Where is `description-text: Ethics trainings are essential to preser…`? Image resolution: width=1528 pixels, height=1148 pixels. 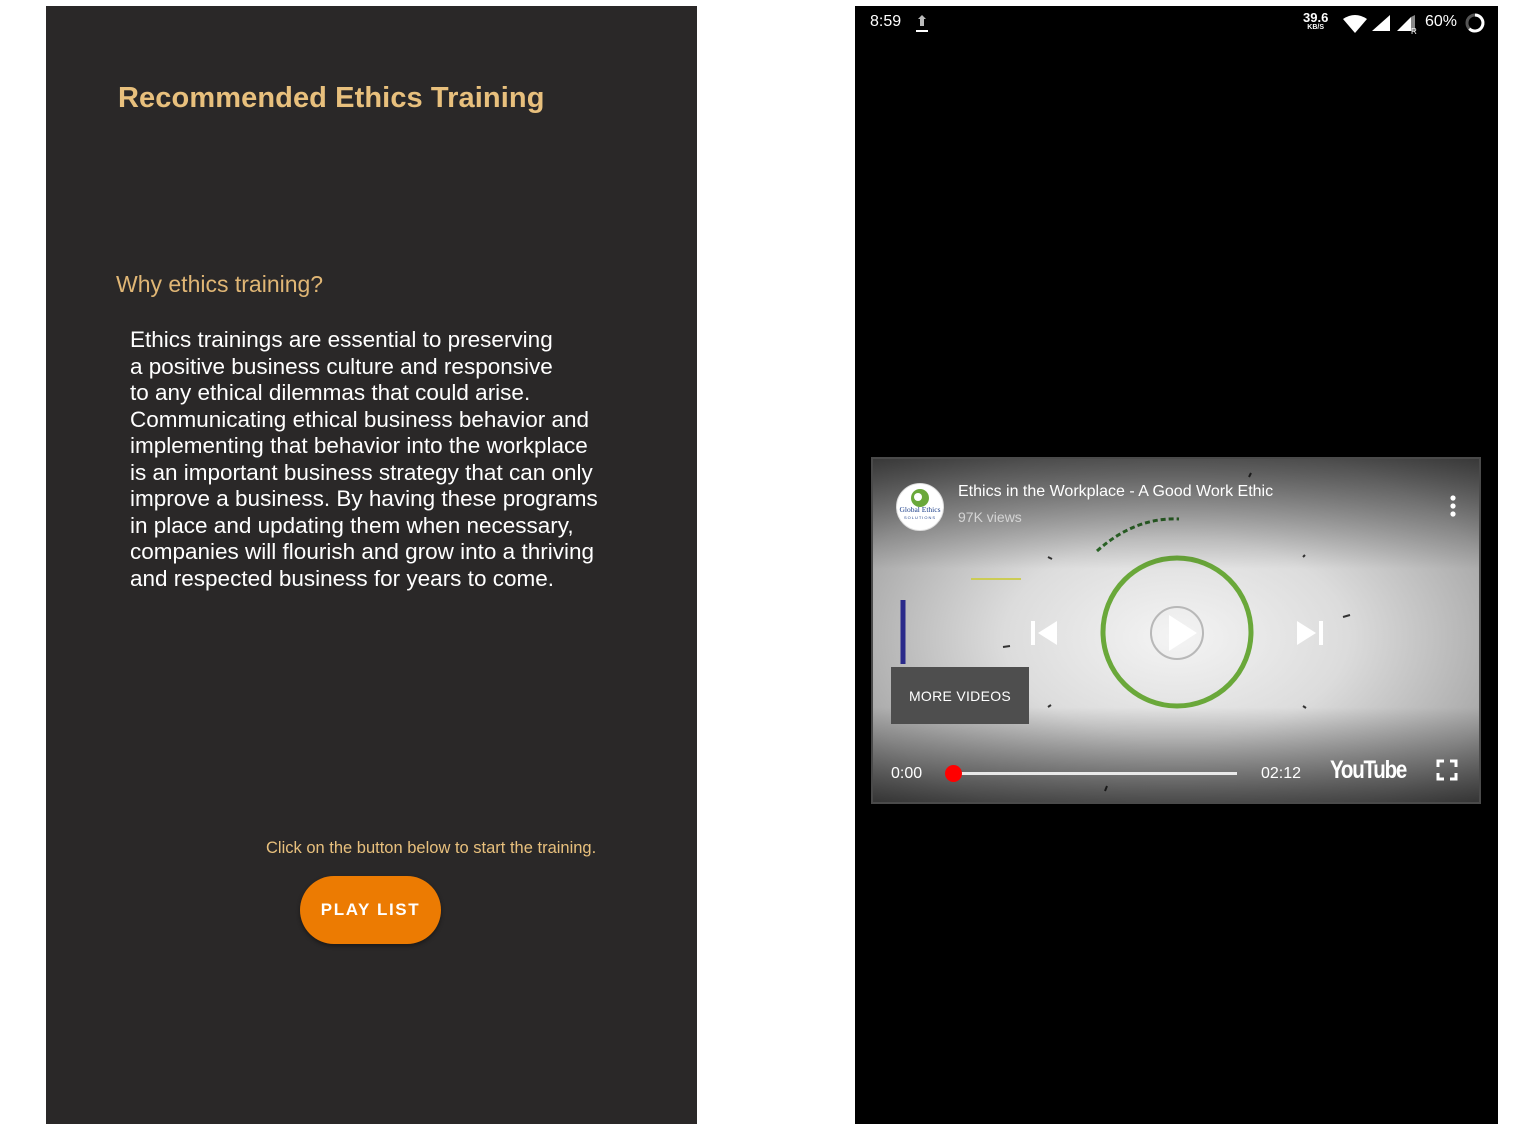
description-text: Ethics trainings are essential to preser… is located at coordinates (380, 459).